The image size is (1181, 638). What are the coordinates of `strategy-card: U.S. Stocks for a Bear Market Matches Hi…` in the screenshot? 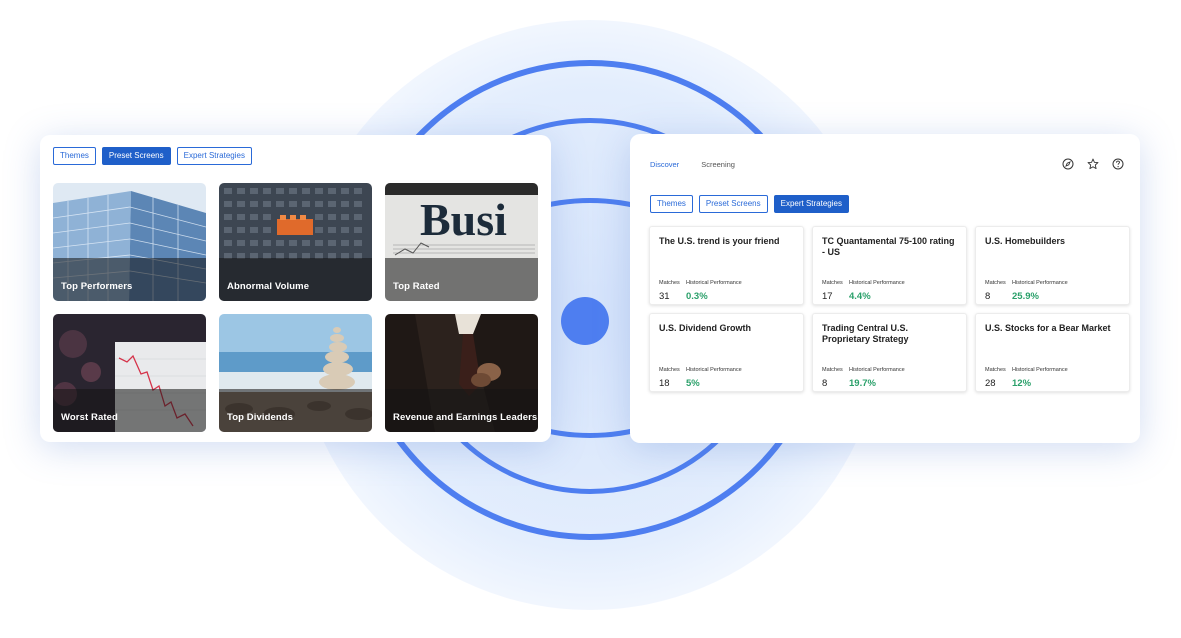 It's located at (1052, 352).